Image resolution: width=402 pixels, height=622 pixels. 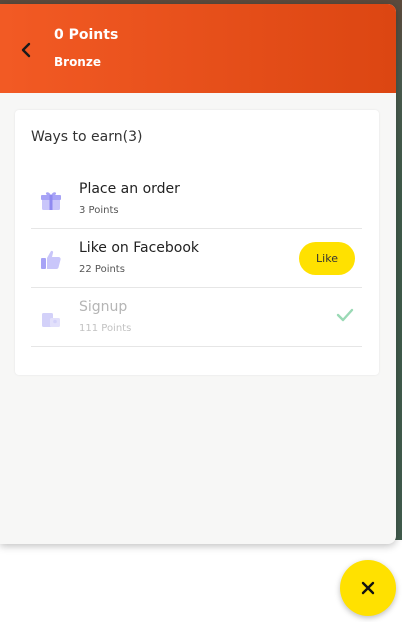 I want to click on earn-item-place-order: Place an order 3 Points, so click(x=196, y=199).